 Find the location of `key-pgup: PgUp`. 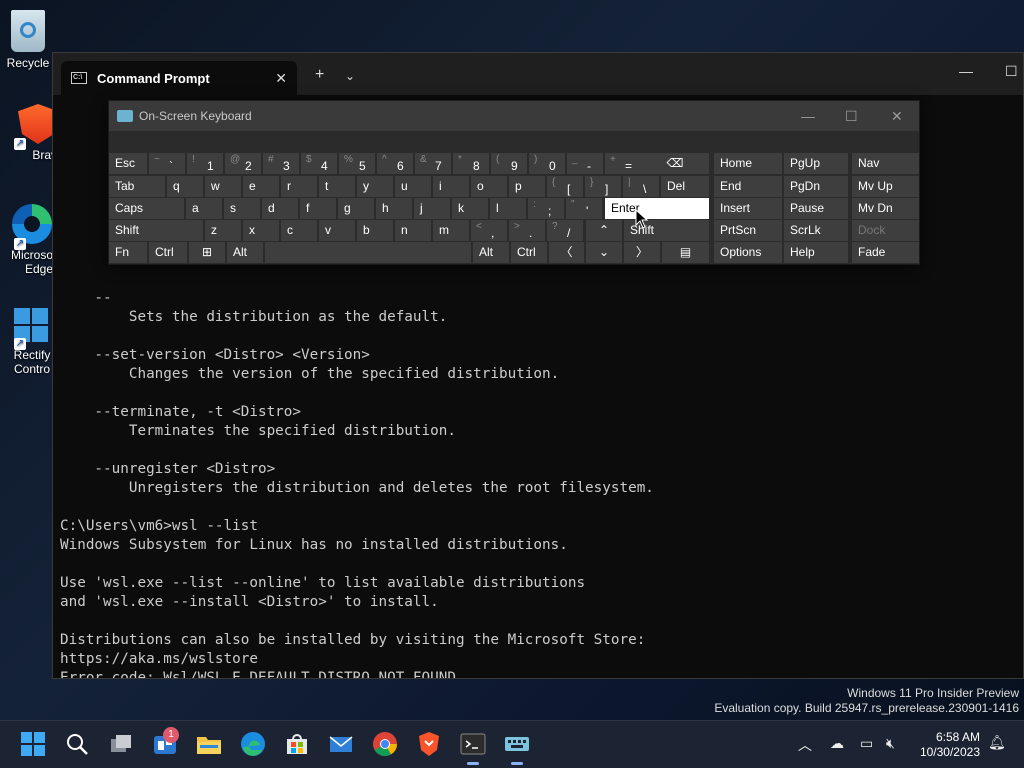

key-pgup: PgUp is located at coordinates (816, 163).